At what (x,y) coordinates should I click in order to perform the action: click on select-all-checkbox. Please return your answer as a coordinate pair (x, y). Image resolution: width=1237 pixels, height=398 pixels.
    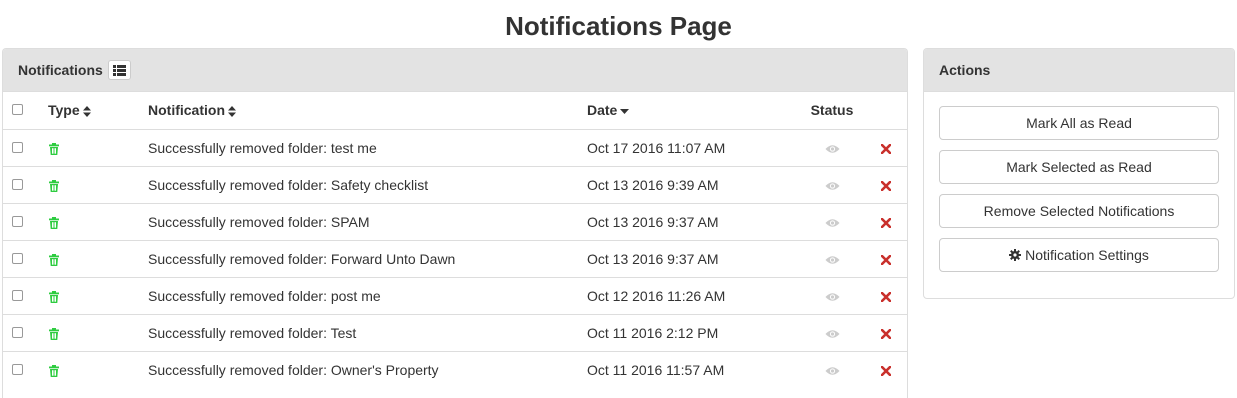
    Looking at the image, I should click on (17, 110).